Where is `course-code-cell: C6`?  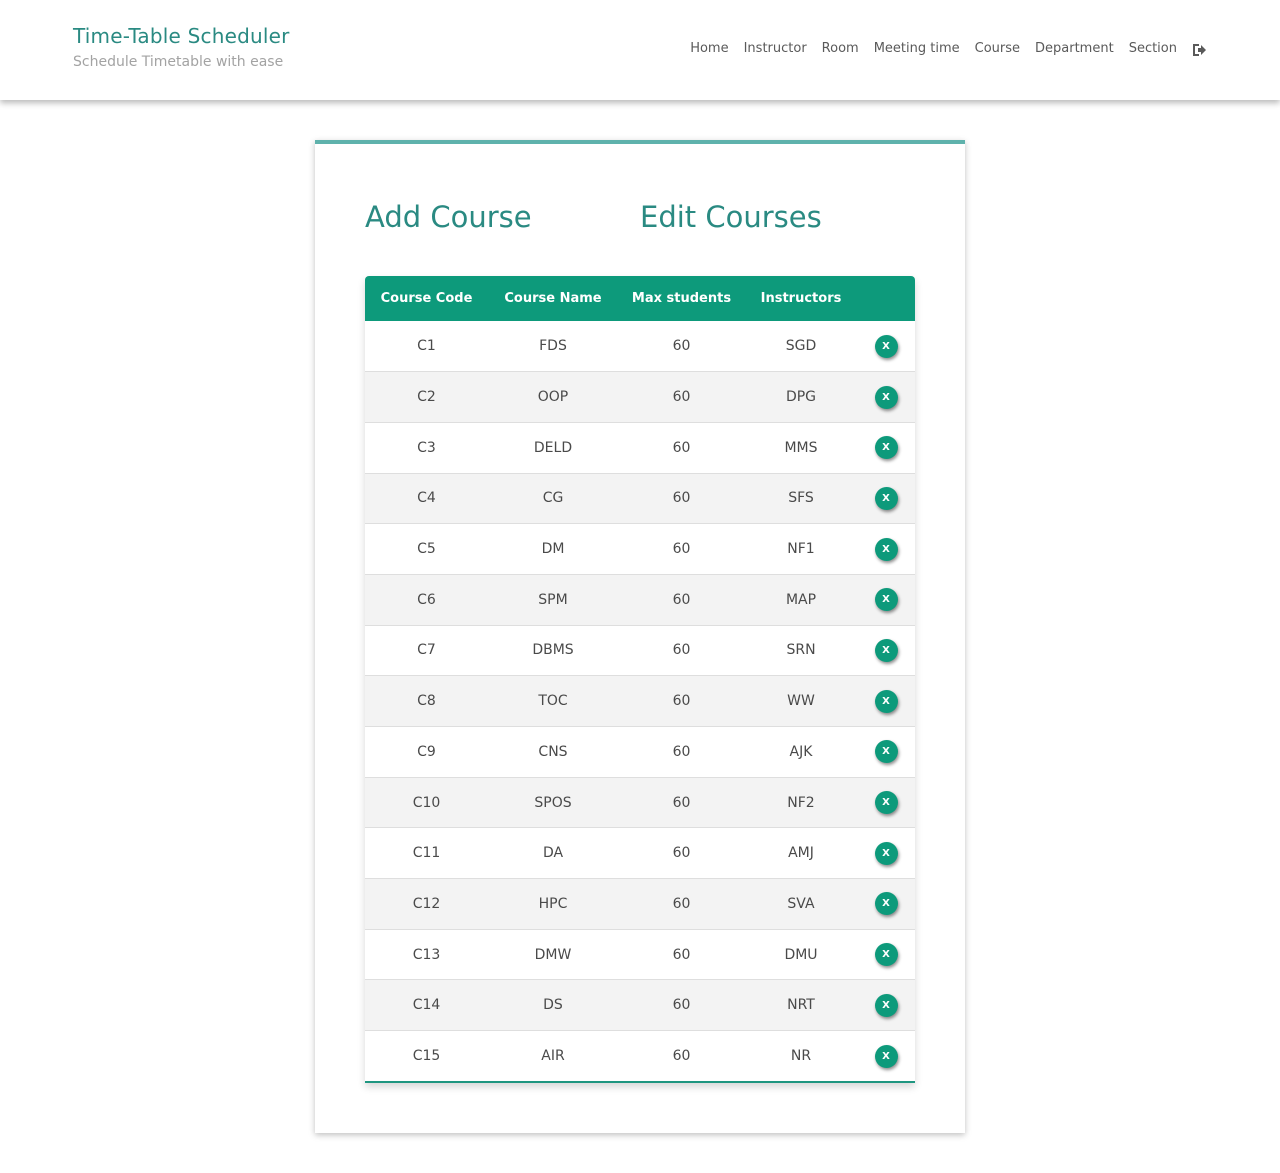 course-code-cell: C6 is located at coordinates (426, 599).